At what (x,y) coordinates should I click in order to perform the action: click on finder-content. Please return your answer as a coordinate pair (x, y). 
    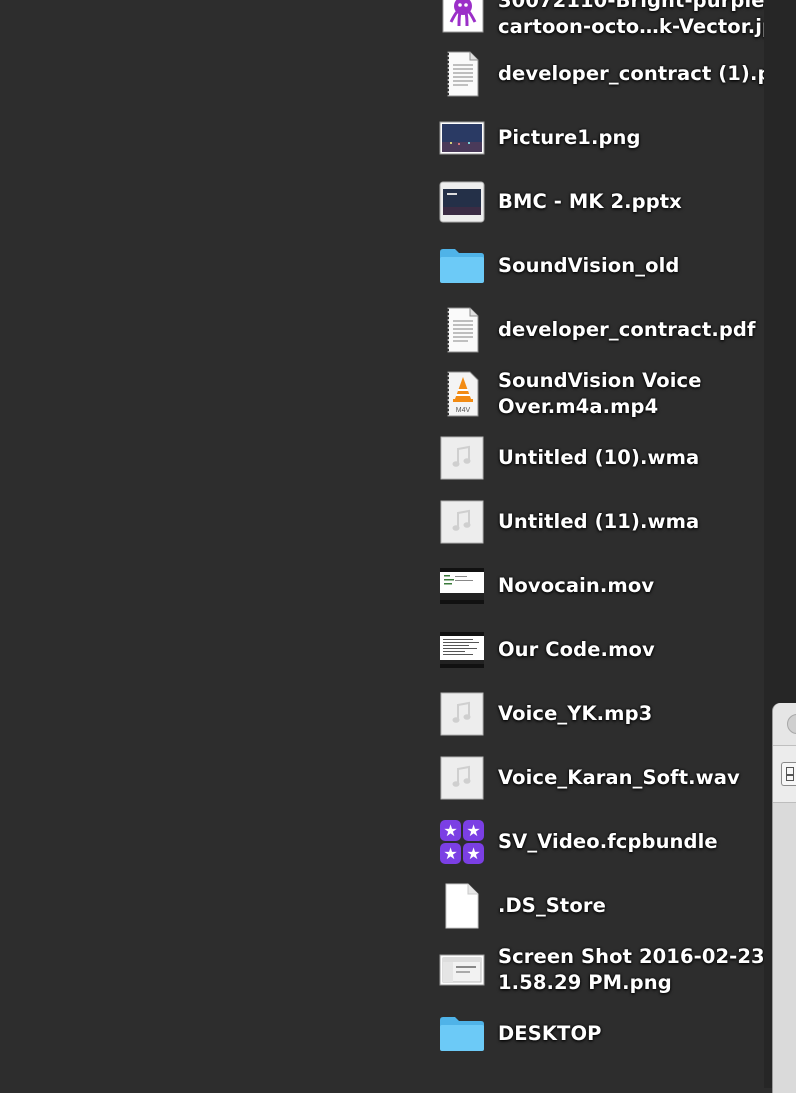
    Looking at the image, I should click on (784, 948).